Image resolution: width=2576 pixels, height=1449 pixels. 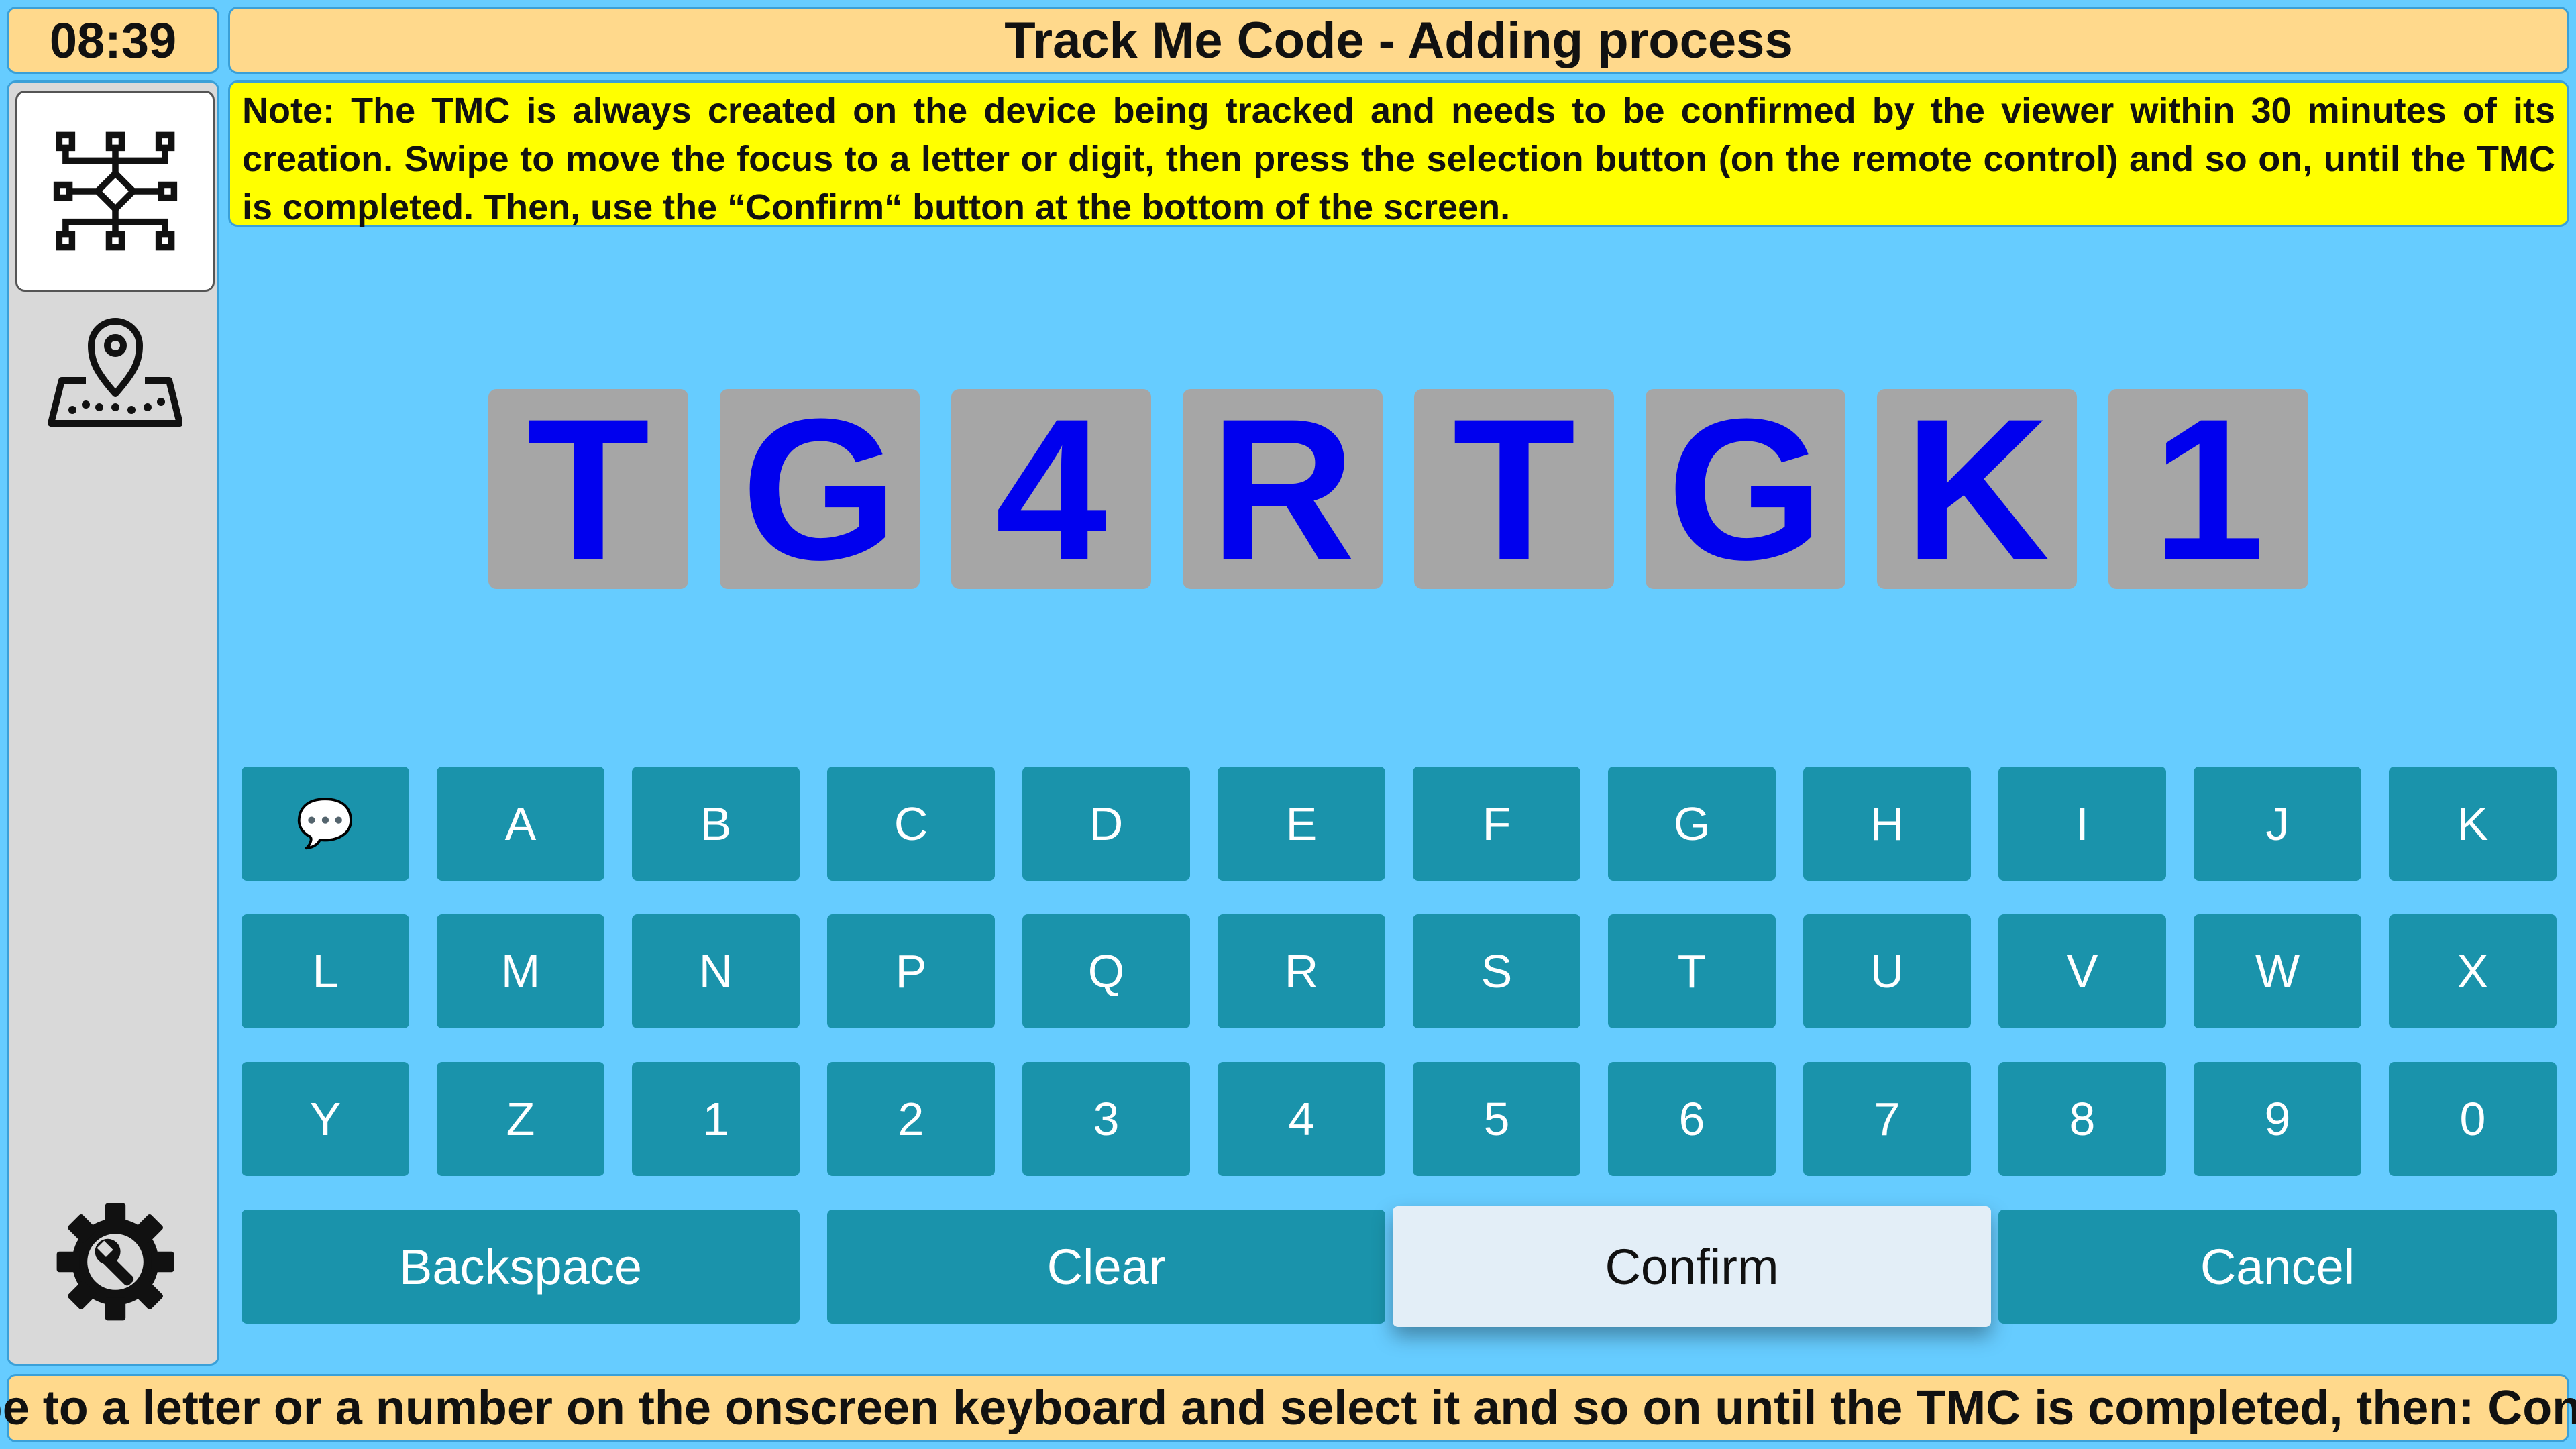 What do you see at coordinates (1496, 824) in the screenshot?
I see `key-f: F` at bounding box center [1496, 824].